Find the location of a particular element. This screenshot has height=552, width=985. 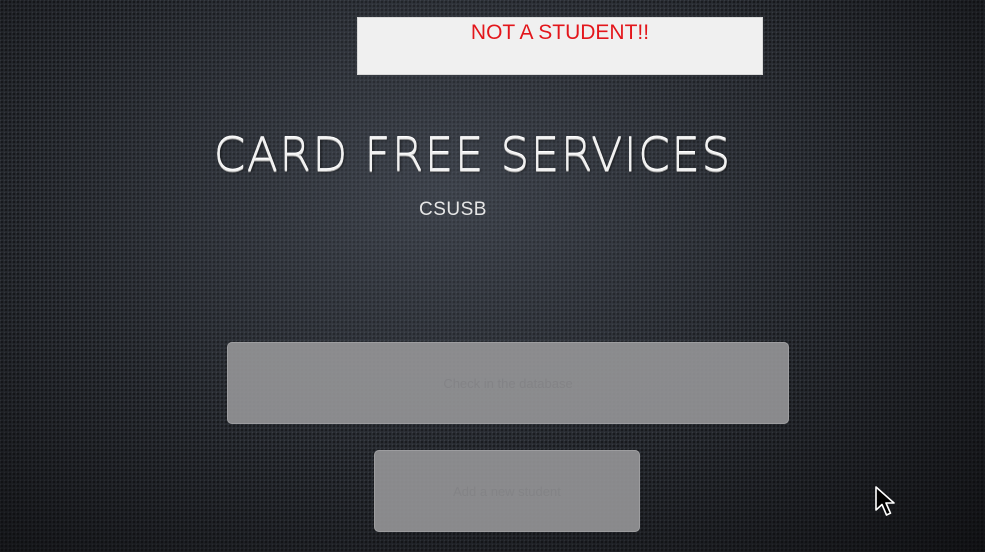

add-student-button: Add a new student is located at coordinates (507, 491).